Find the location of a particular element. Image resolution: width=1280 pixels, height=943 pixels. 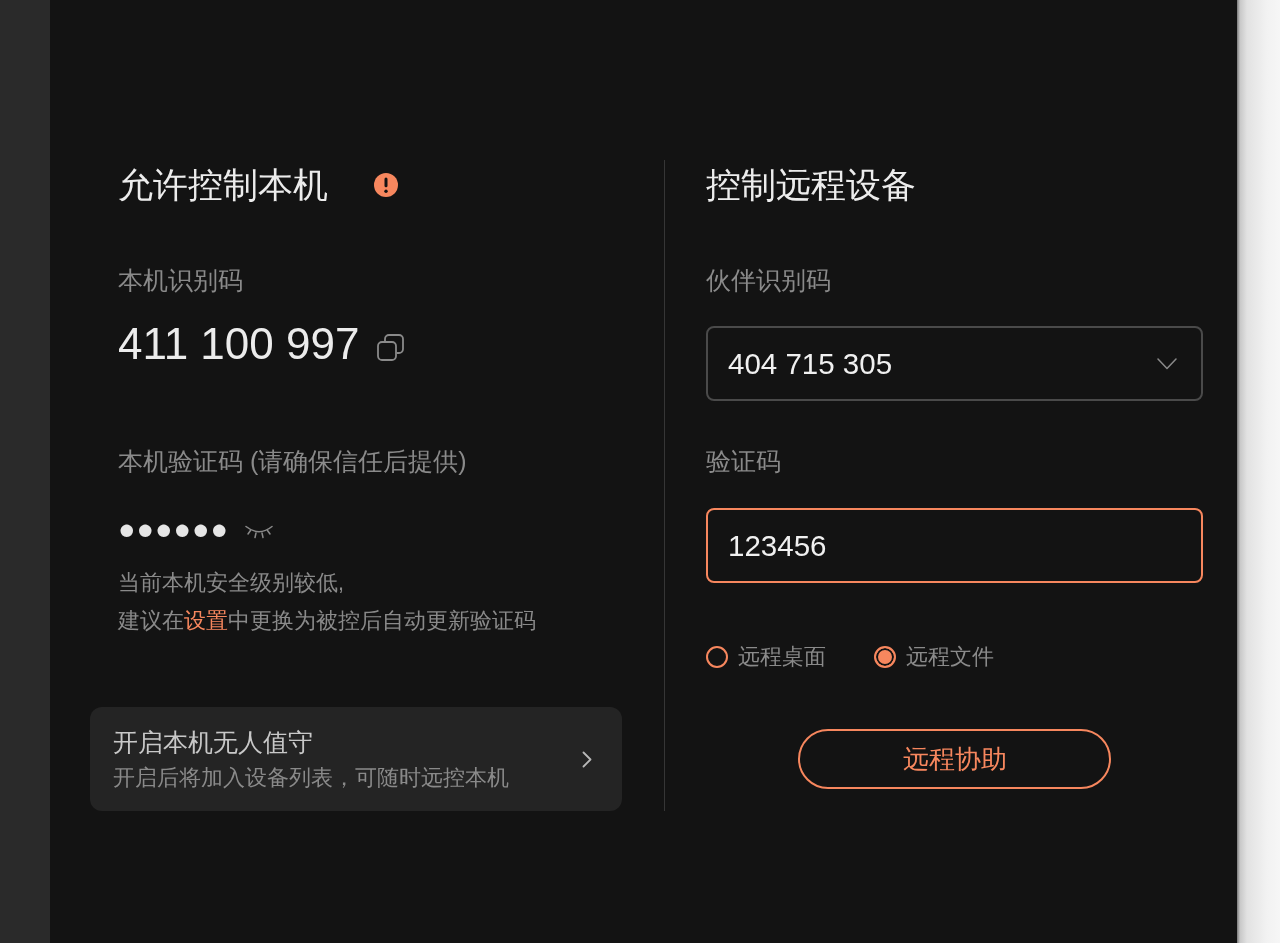

section-title: 允许控制本机 is located at coordinates (223, 185).